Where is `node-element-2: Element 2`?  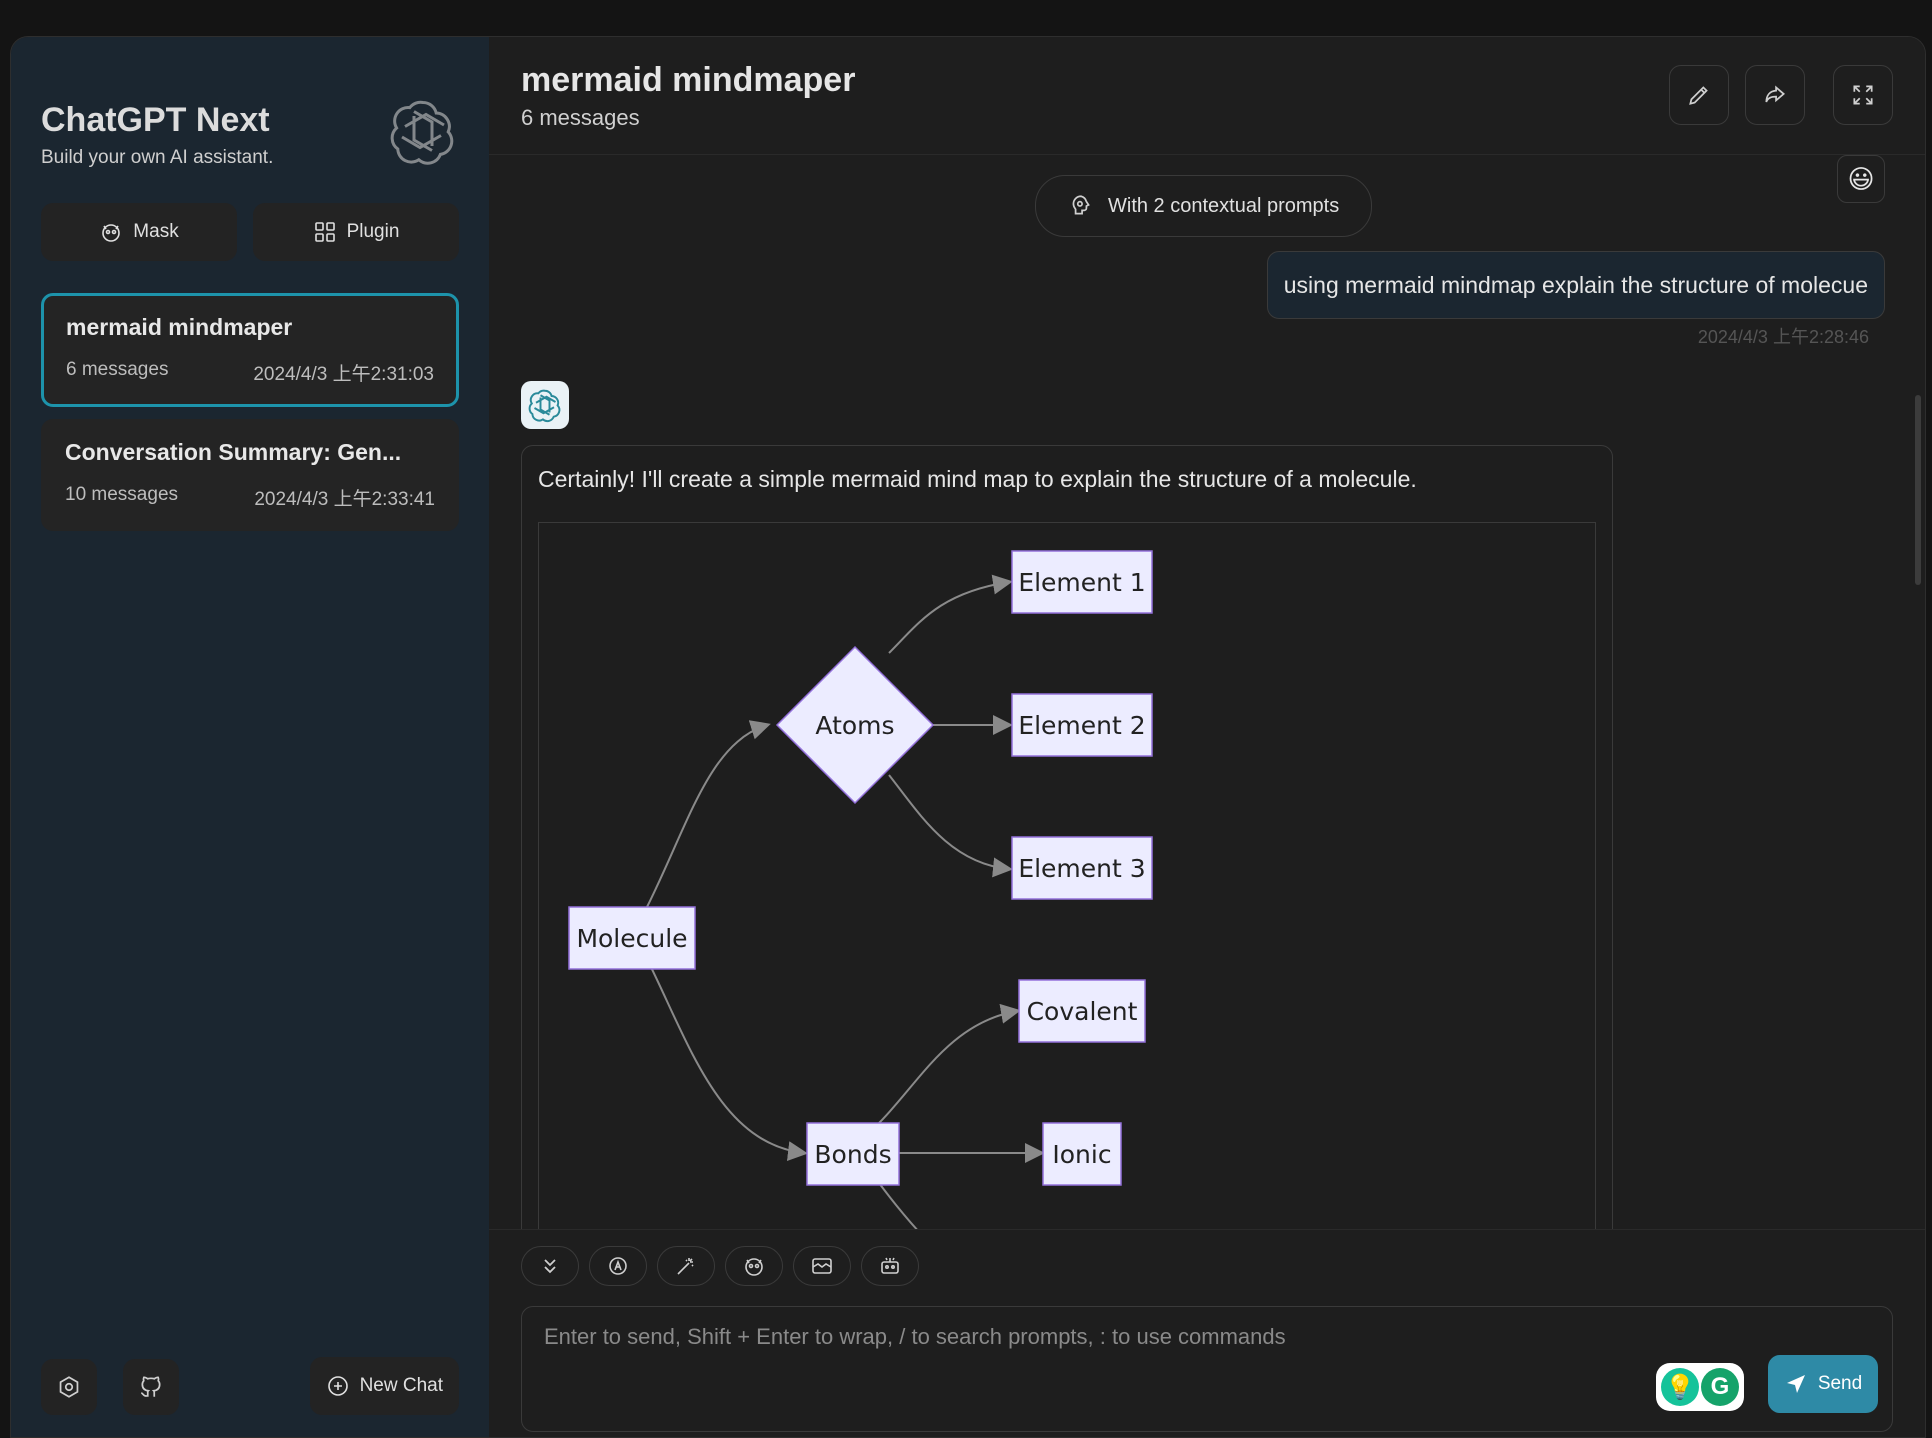 node-element-2: Element 2 is located at coordinates (1082, 725).